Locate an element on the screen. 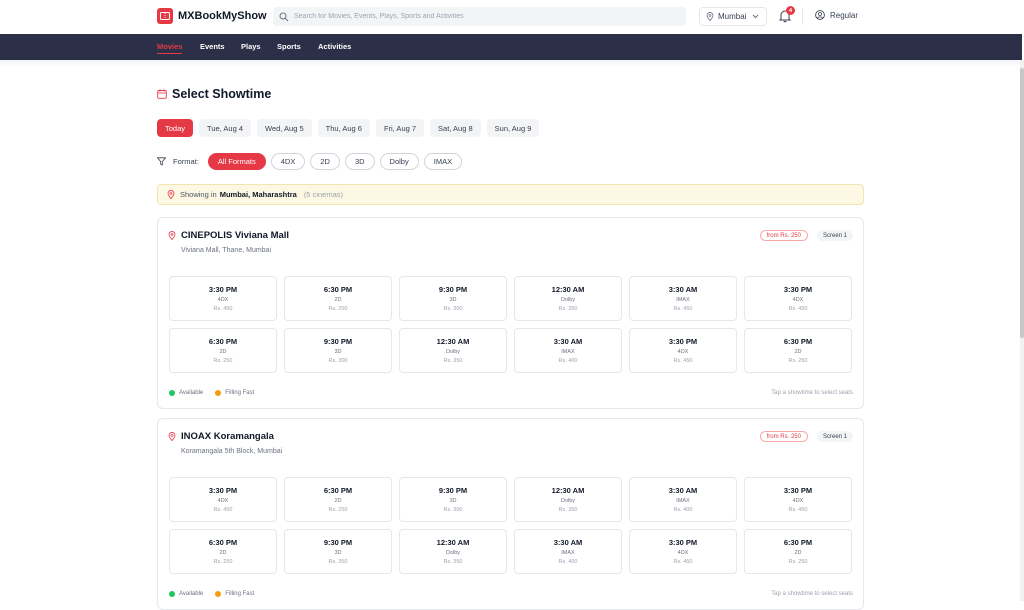 This screenshot has width=1024, height=610. nav-item-activities: Activities is located at coordinates (334, 46).